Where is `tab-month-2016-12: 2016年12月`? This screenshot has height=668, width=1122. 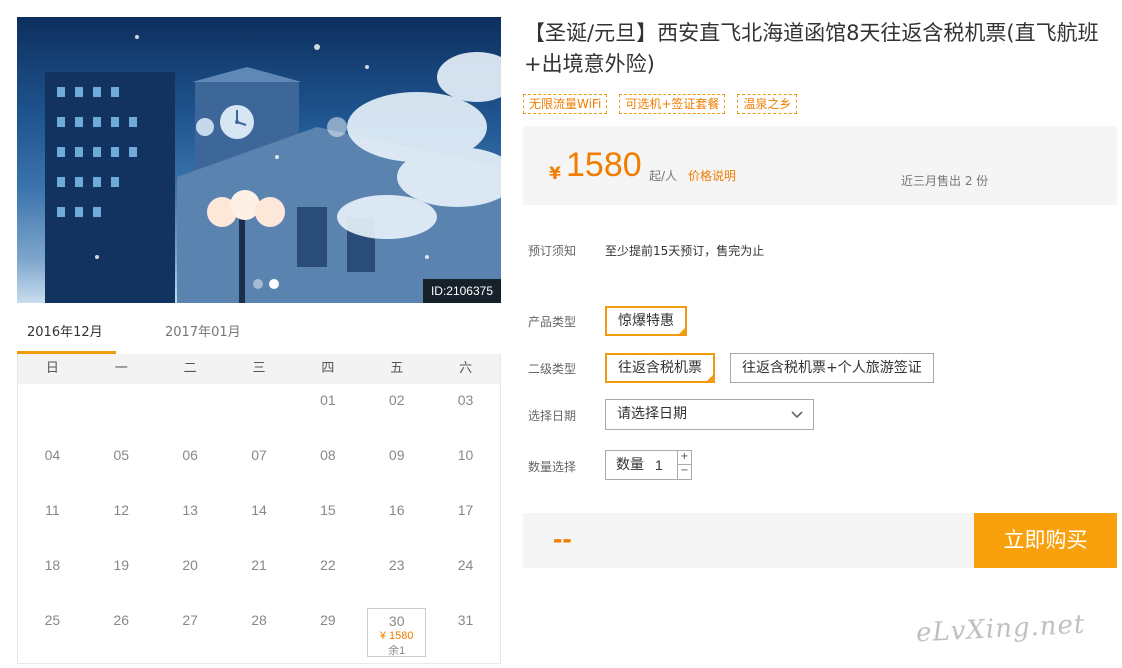 tab-month-2016-12: 2016年12月 is located at coordinates (66, 335).